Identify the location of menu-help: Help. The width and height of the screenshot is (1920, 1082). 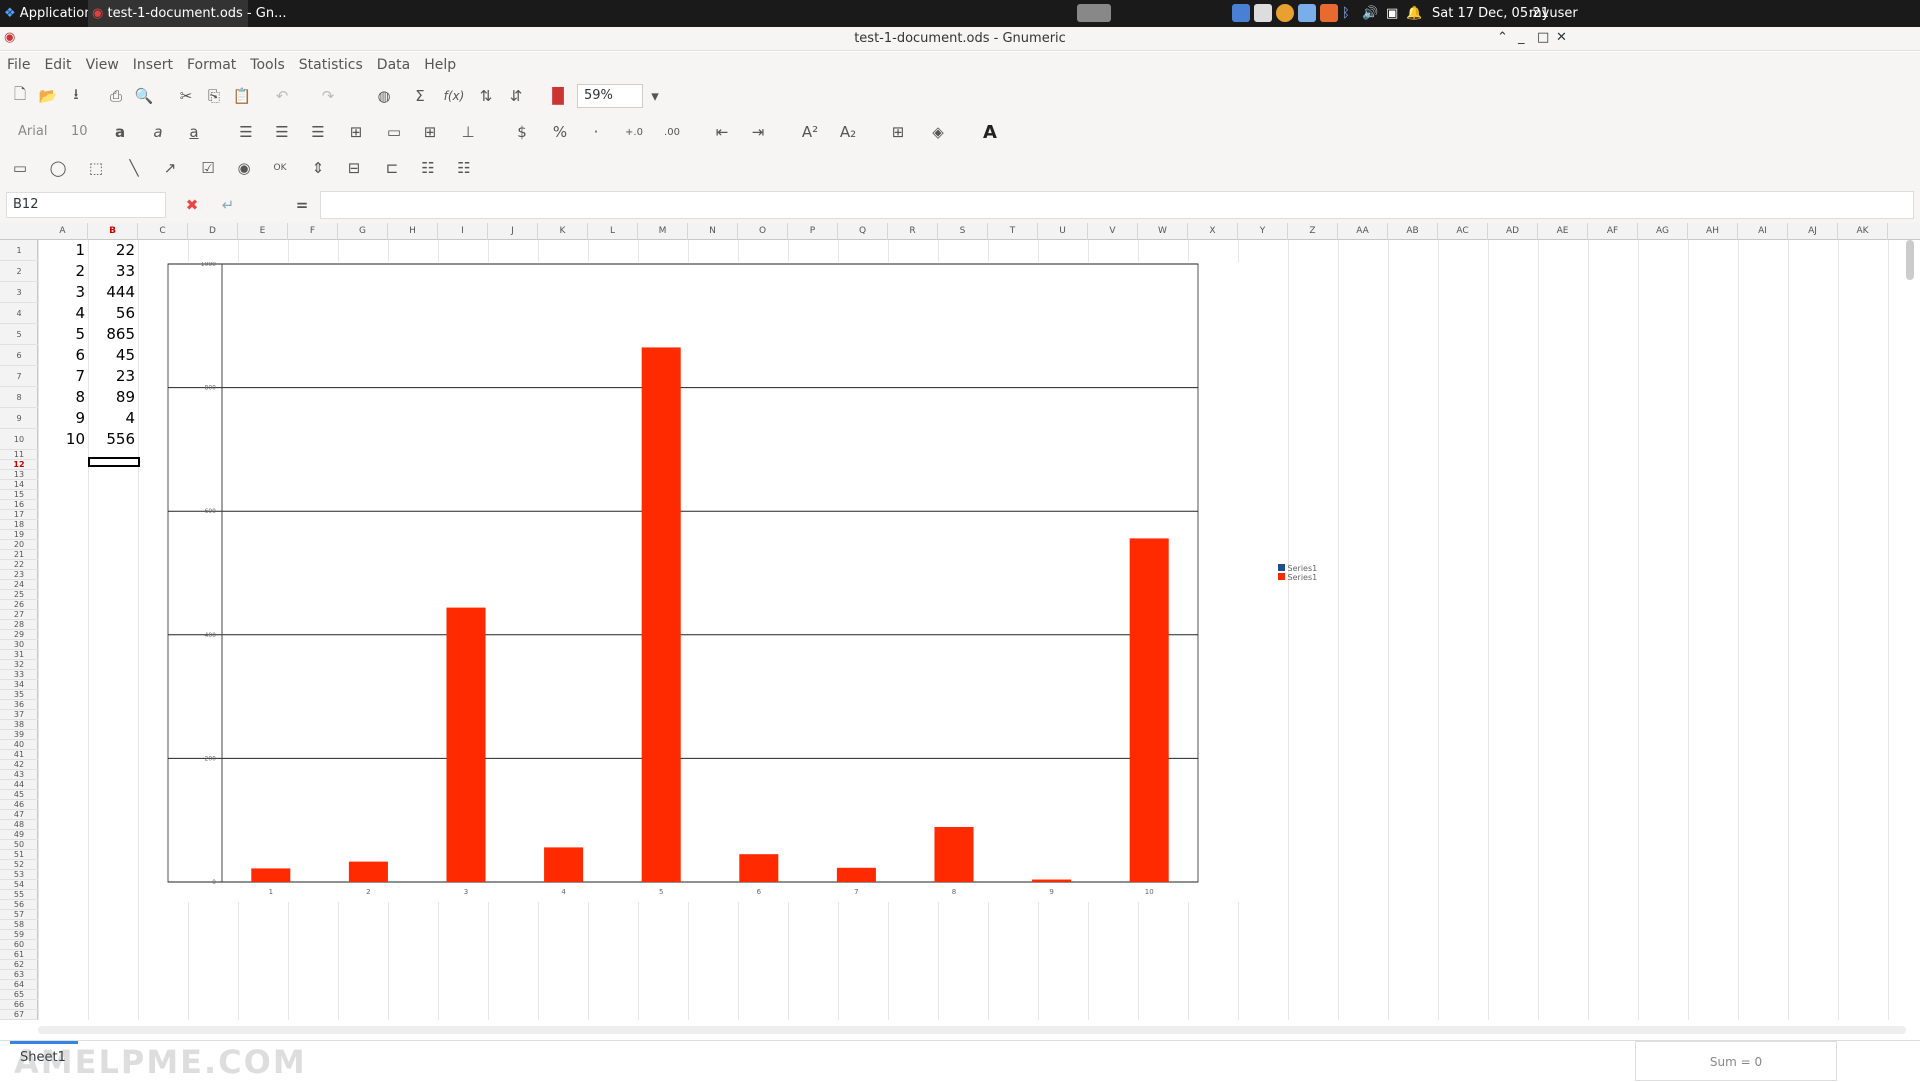
(440, 65).